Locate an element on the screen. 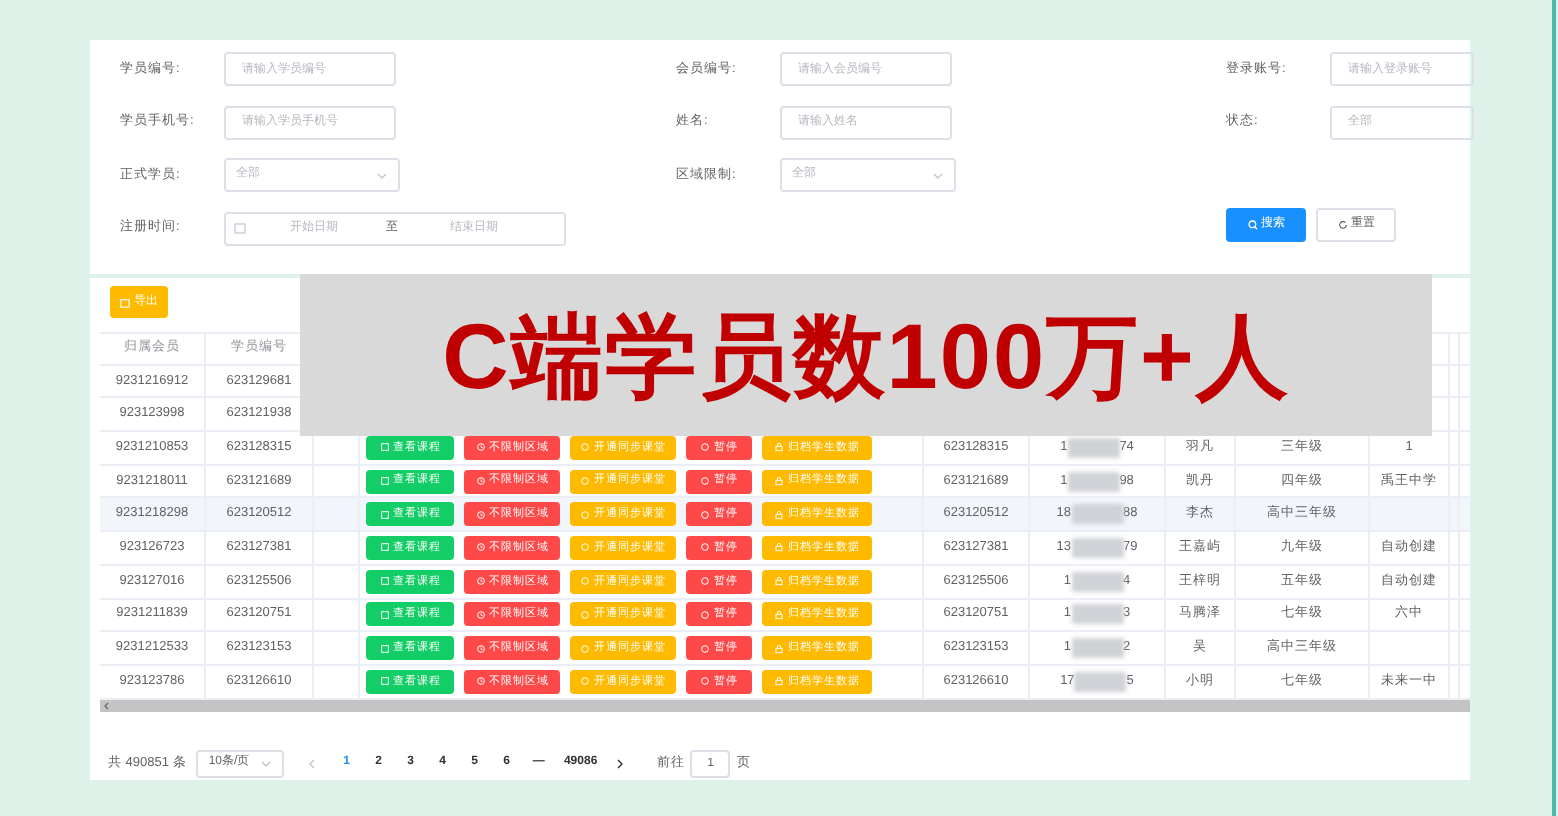 The height and width of the screenshot is (816, 1558). prev-page-icon is located at coordinates (312, 763).